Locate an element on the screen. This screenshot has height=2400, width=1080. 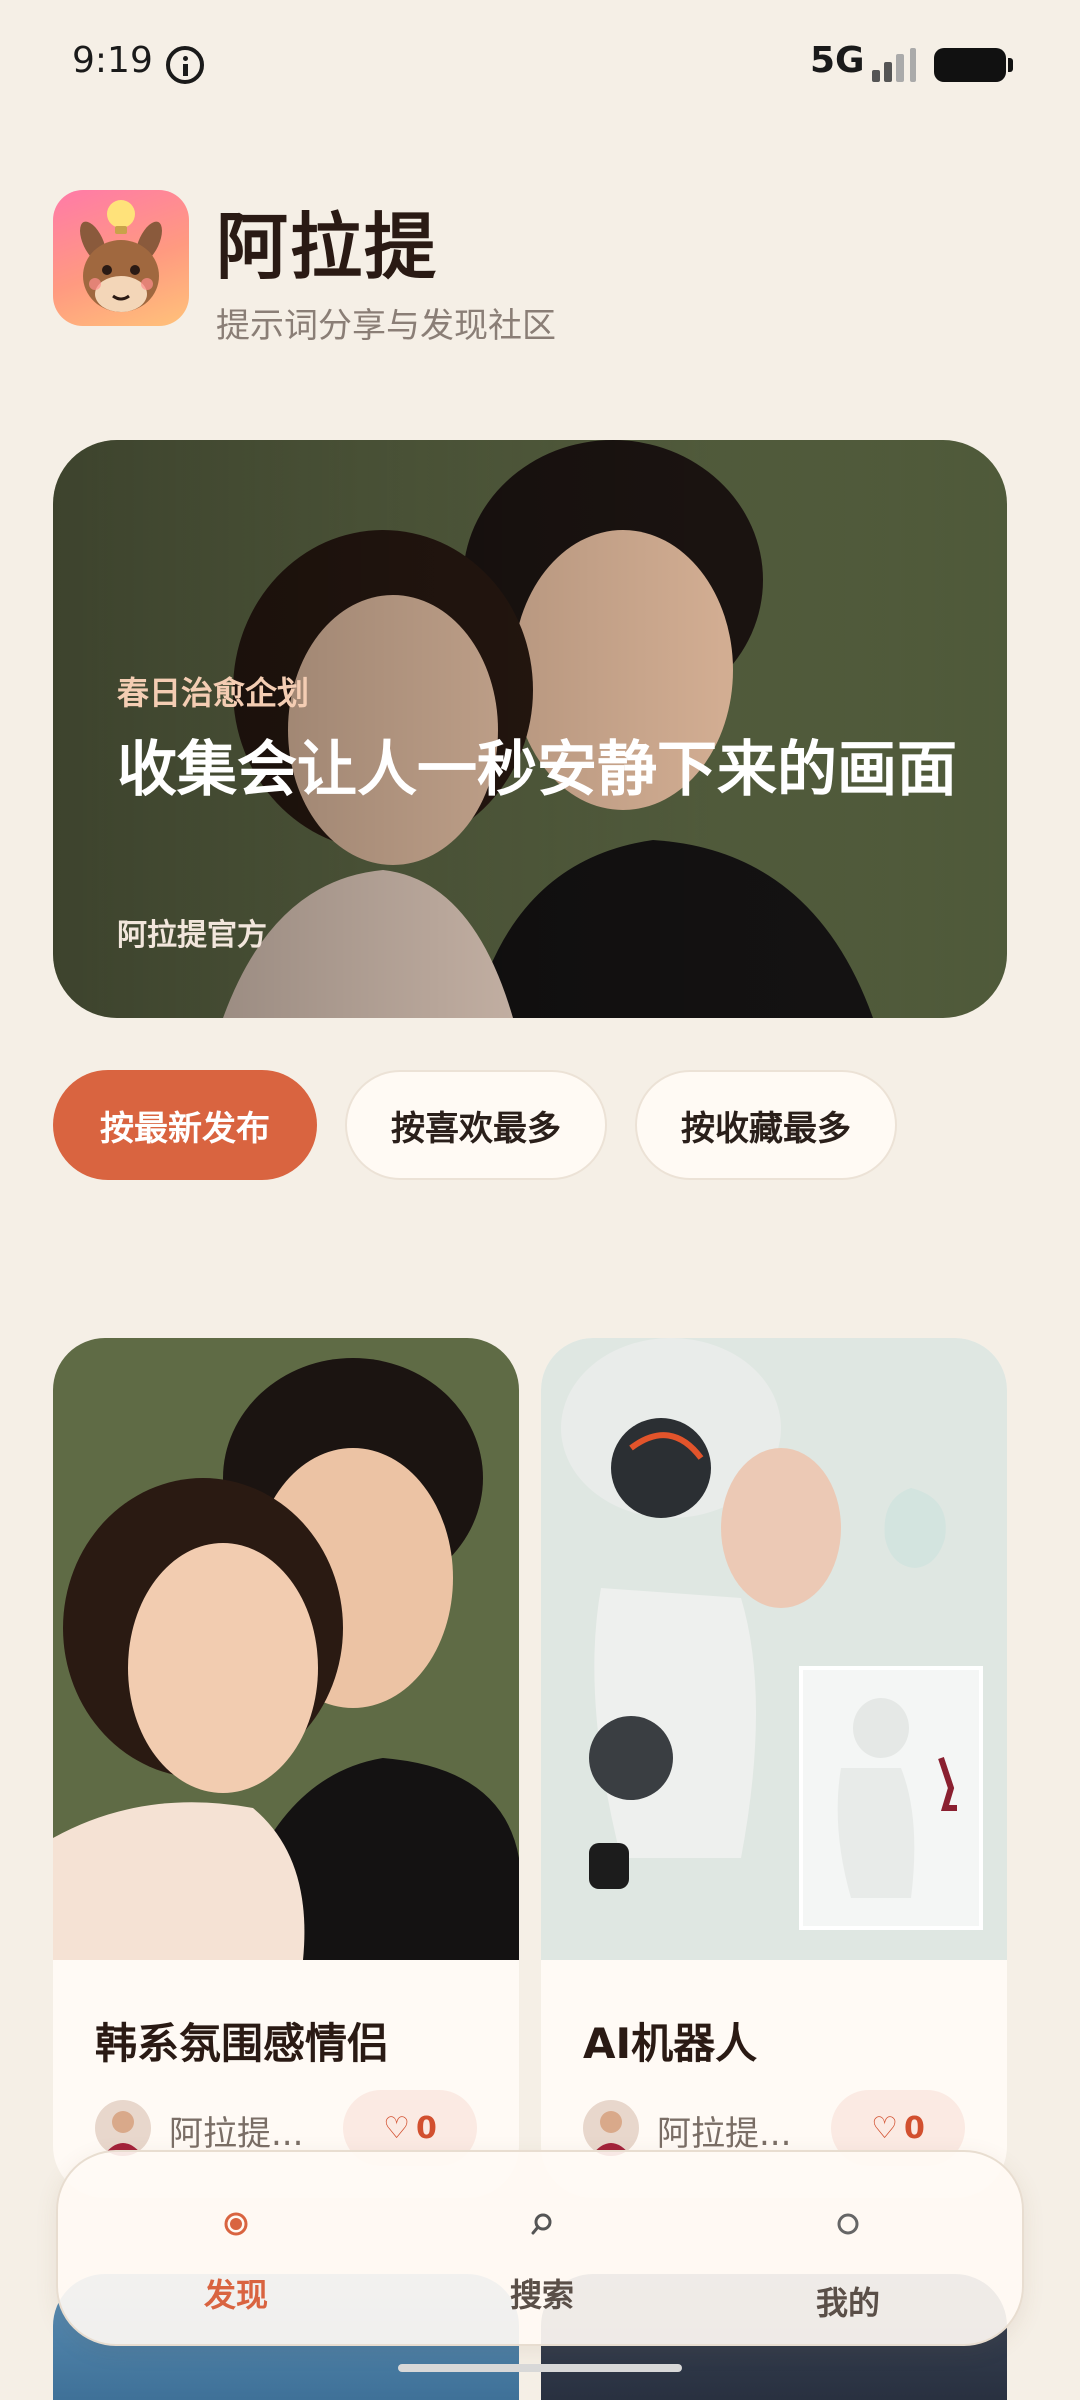
hero-author: 阿拉提官方 is located at coordinates (192, 935).